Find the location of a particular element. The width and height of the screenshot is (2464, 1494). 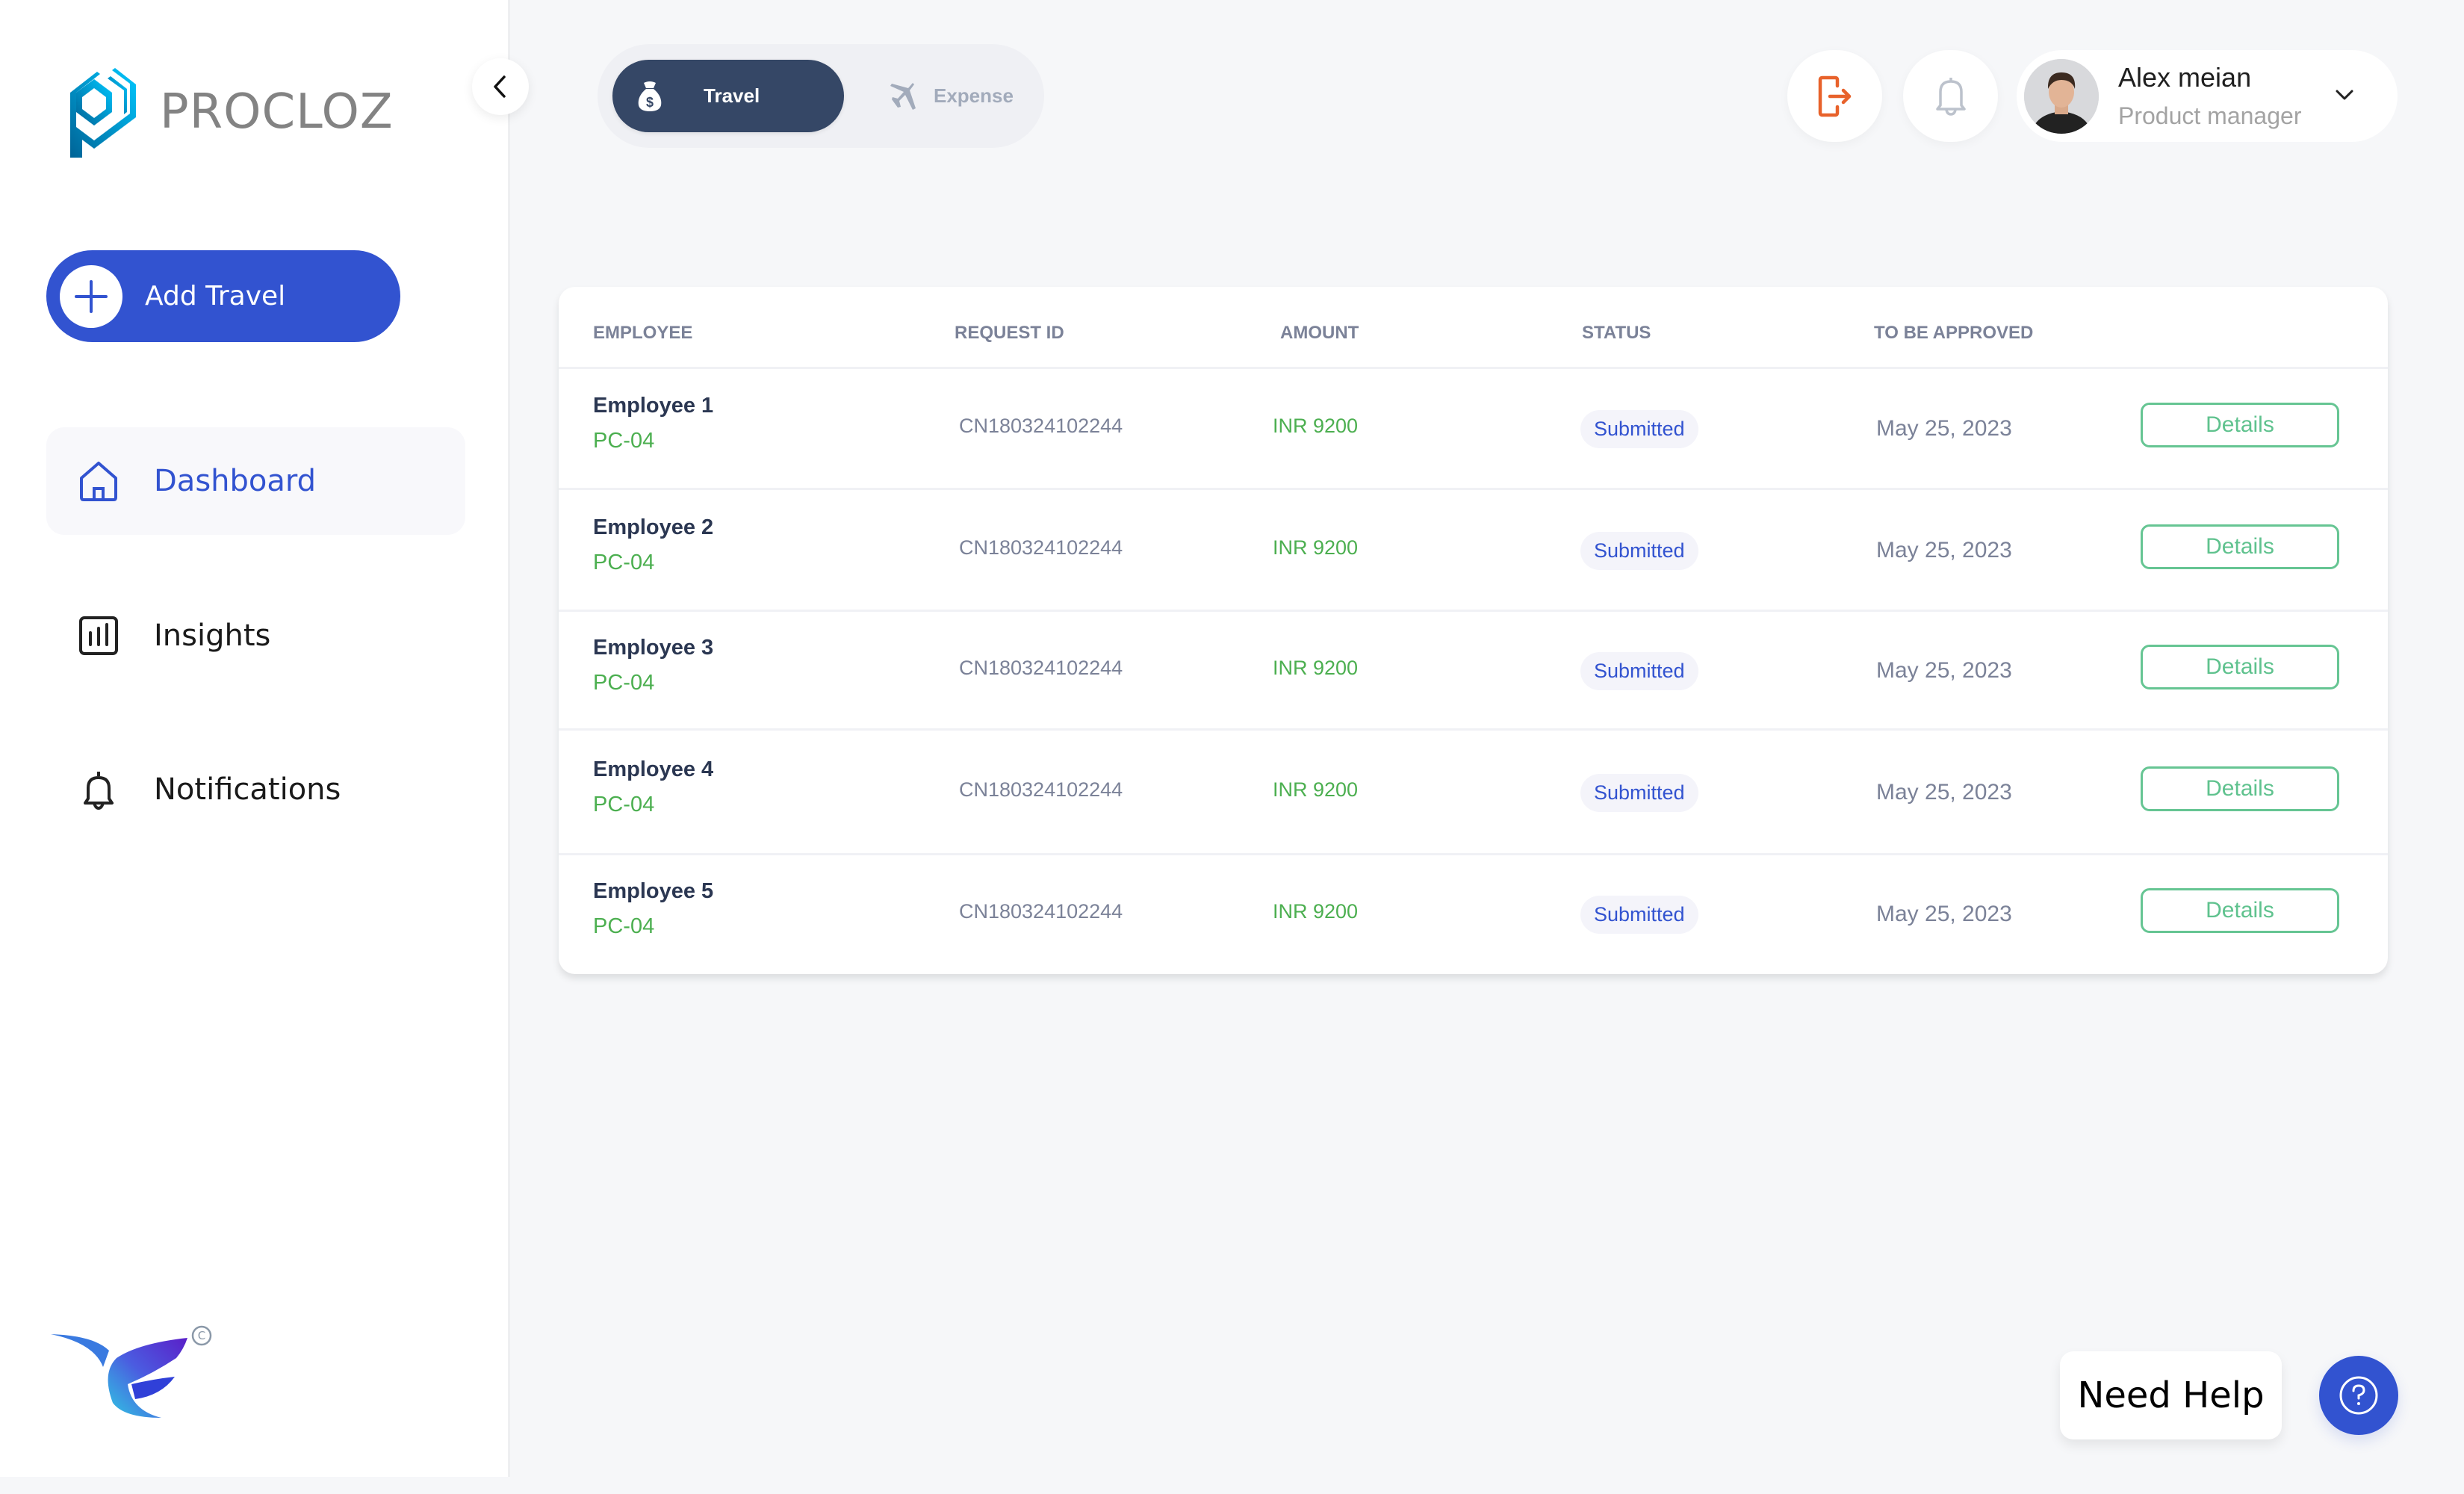

logout-icon is located at coordinates (1834, 96).